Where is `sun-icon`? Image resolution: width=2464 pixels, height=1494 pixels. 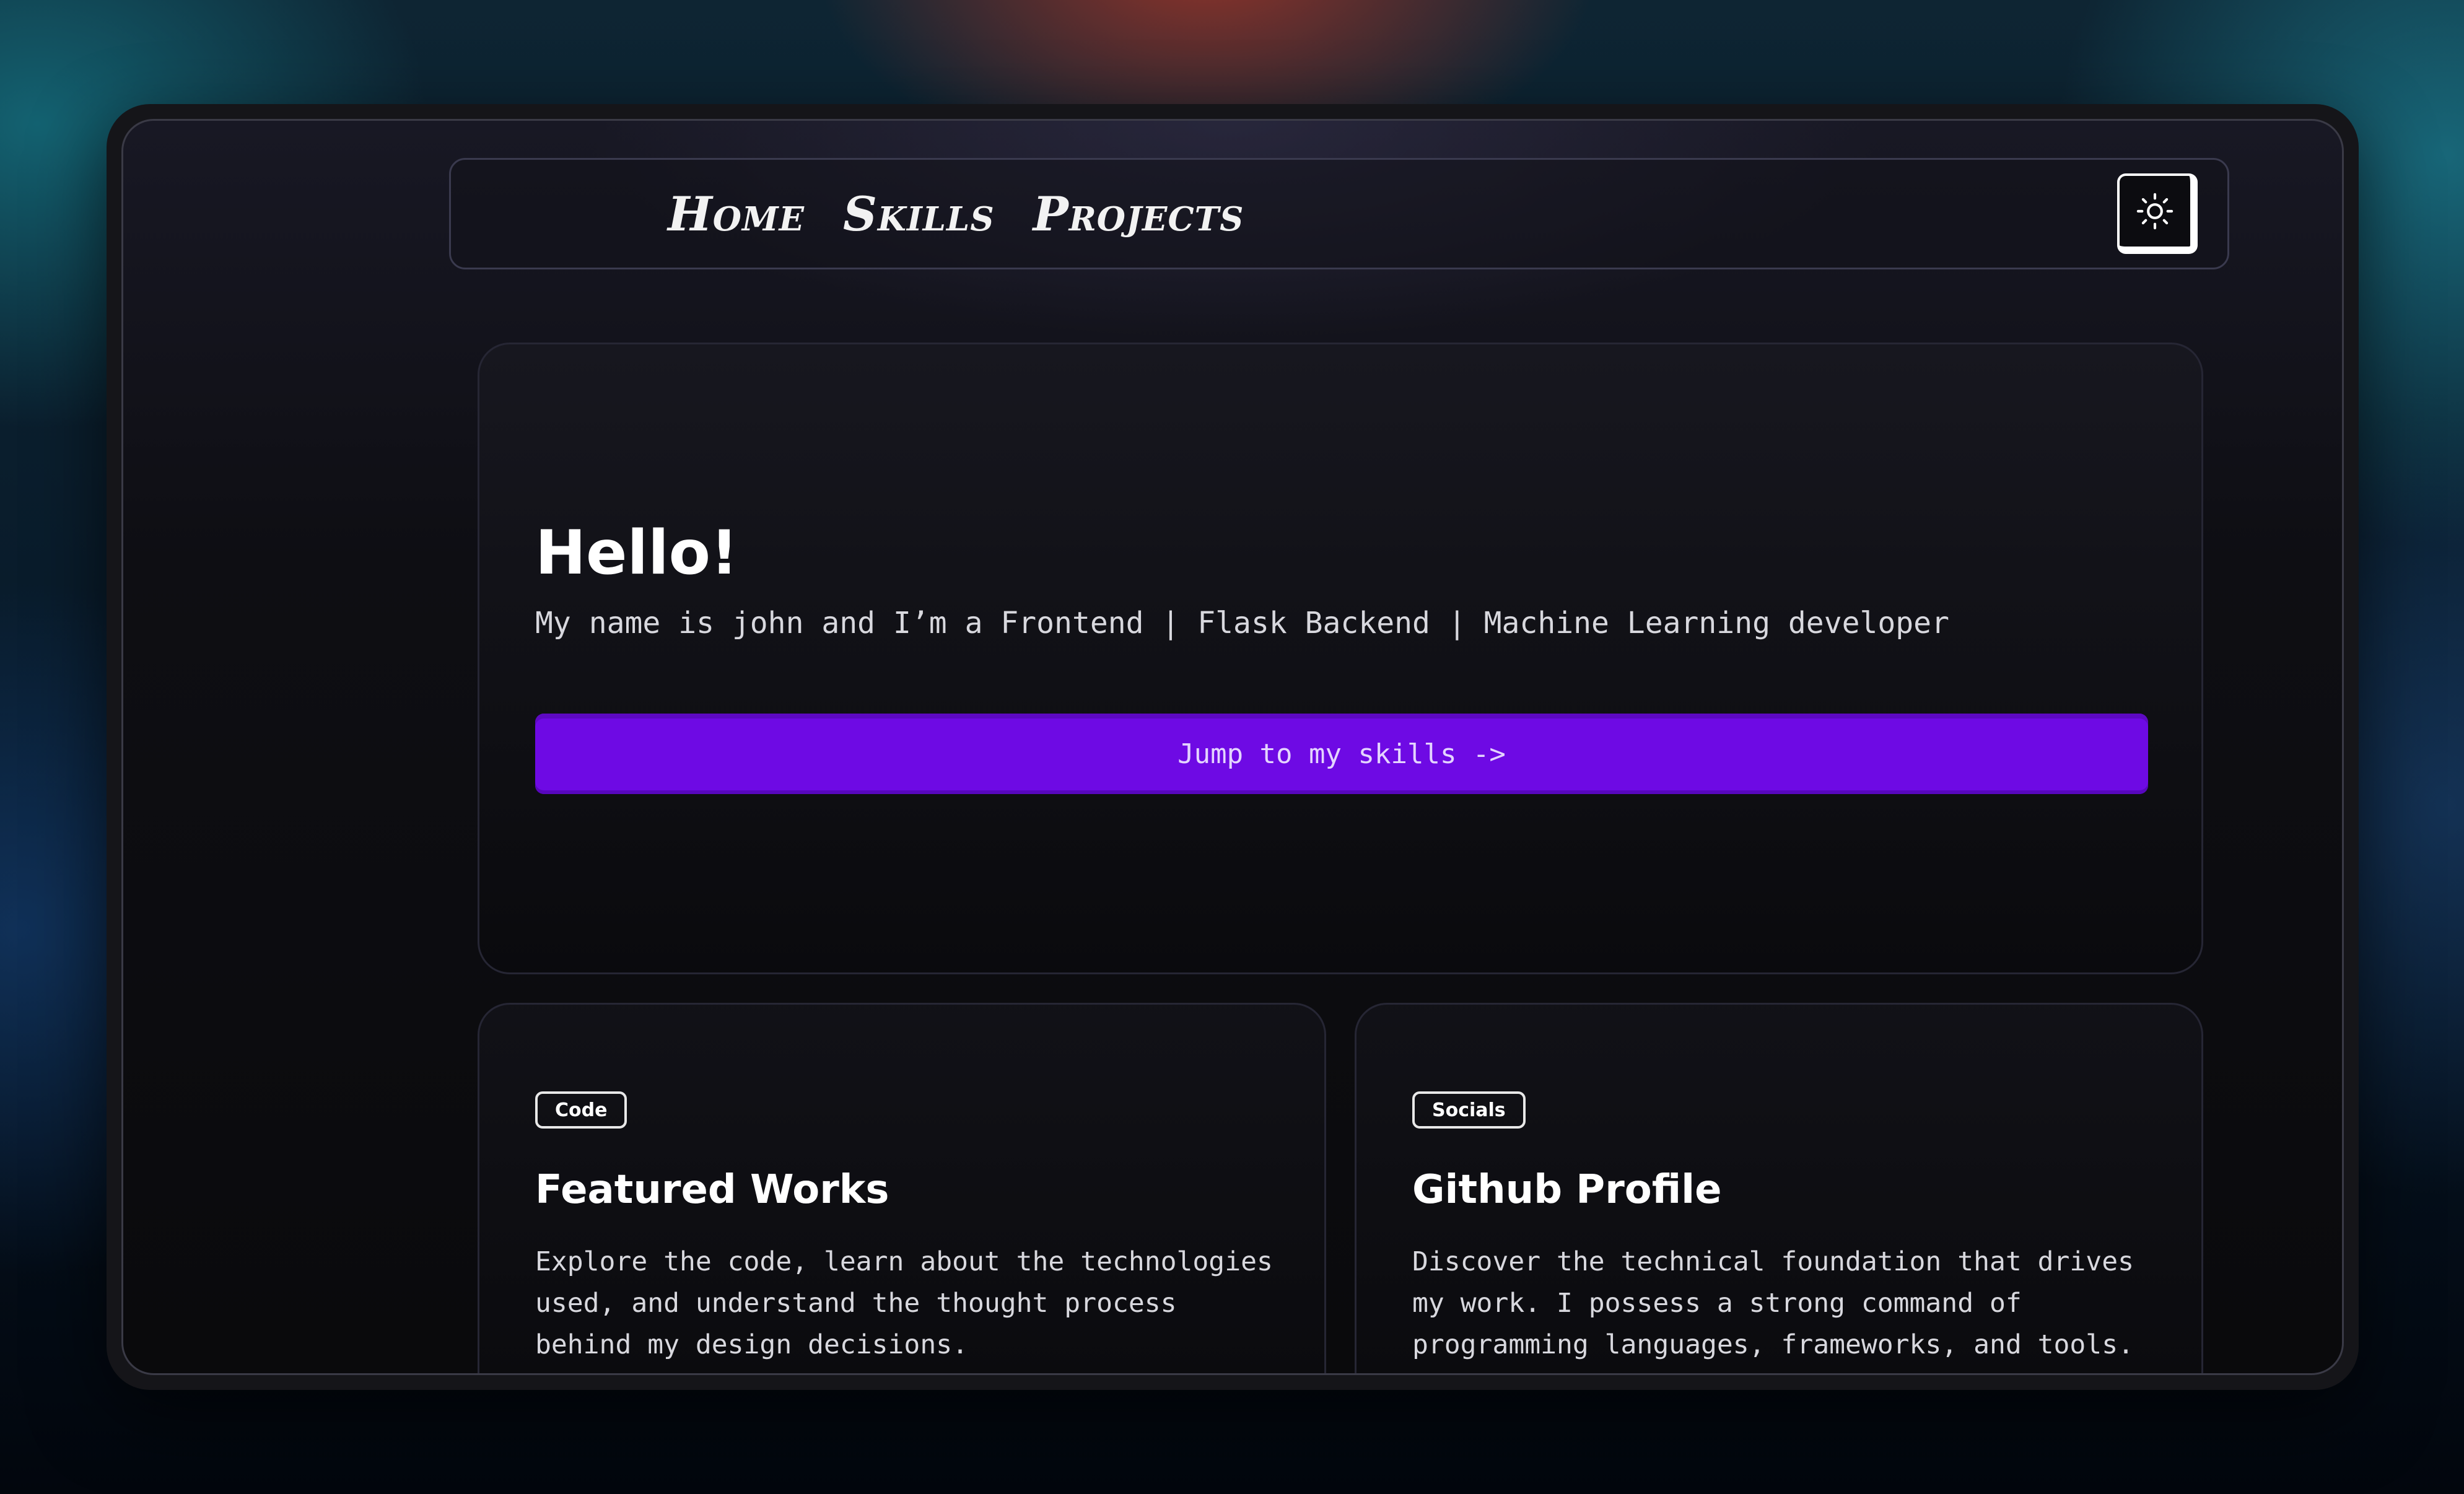 sun-icon is located at coordinates (2154, 212).